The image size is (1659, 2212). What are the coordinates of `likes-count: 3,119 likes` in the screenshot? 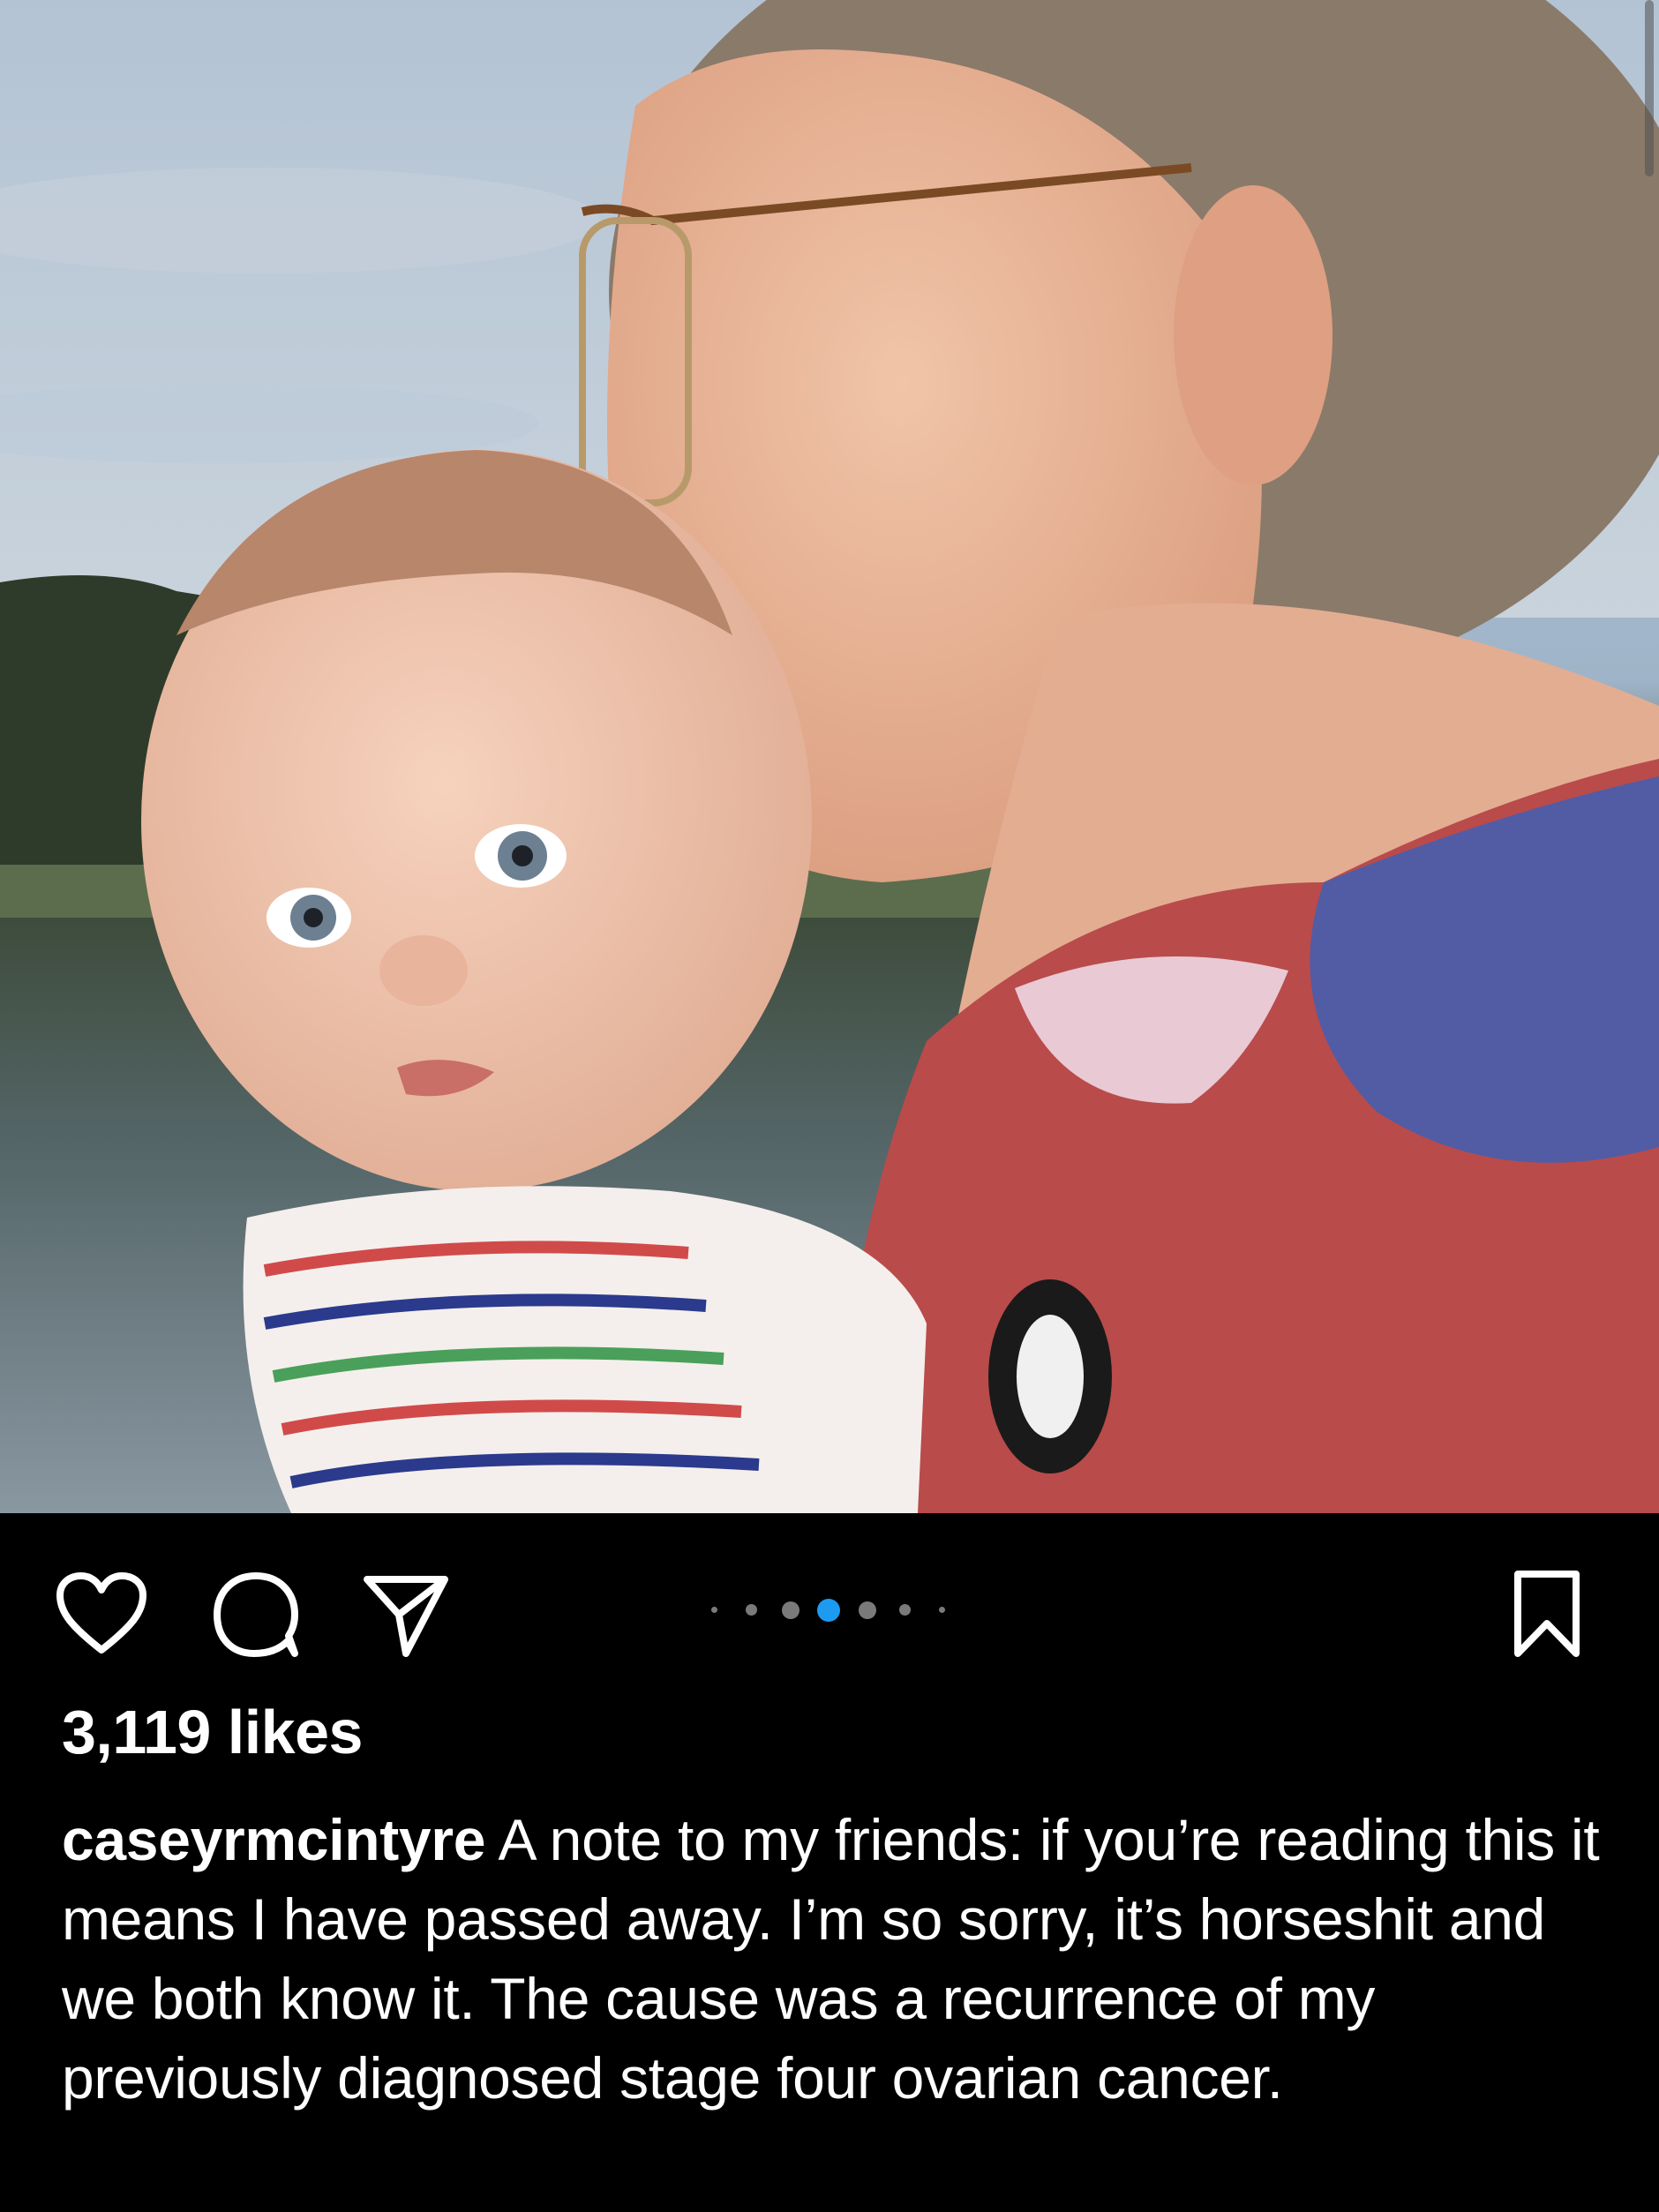 It's located at (212, 1732).